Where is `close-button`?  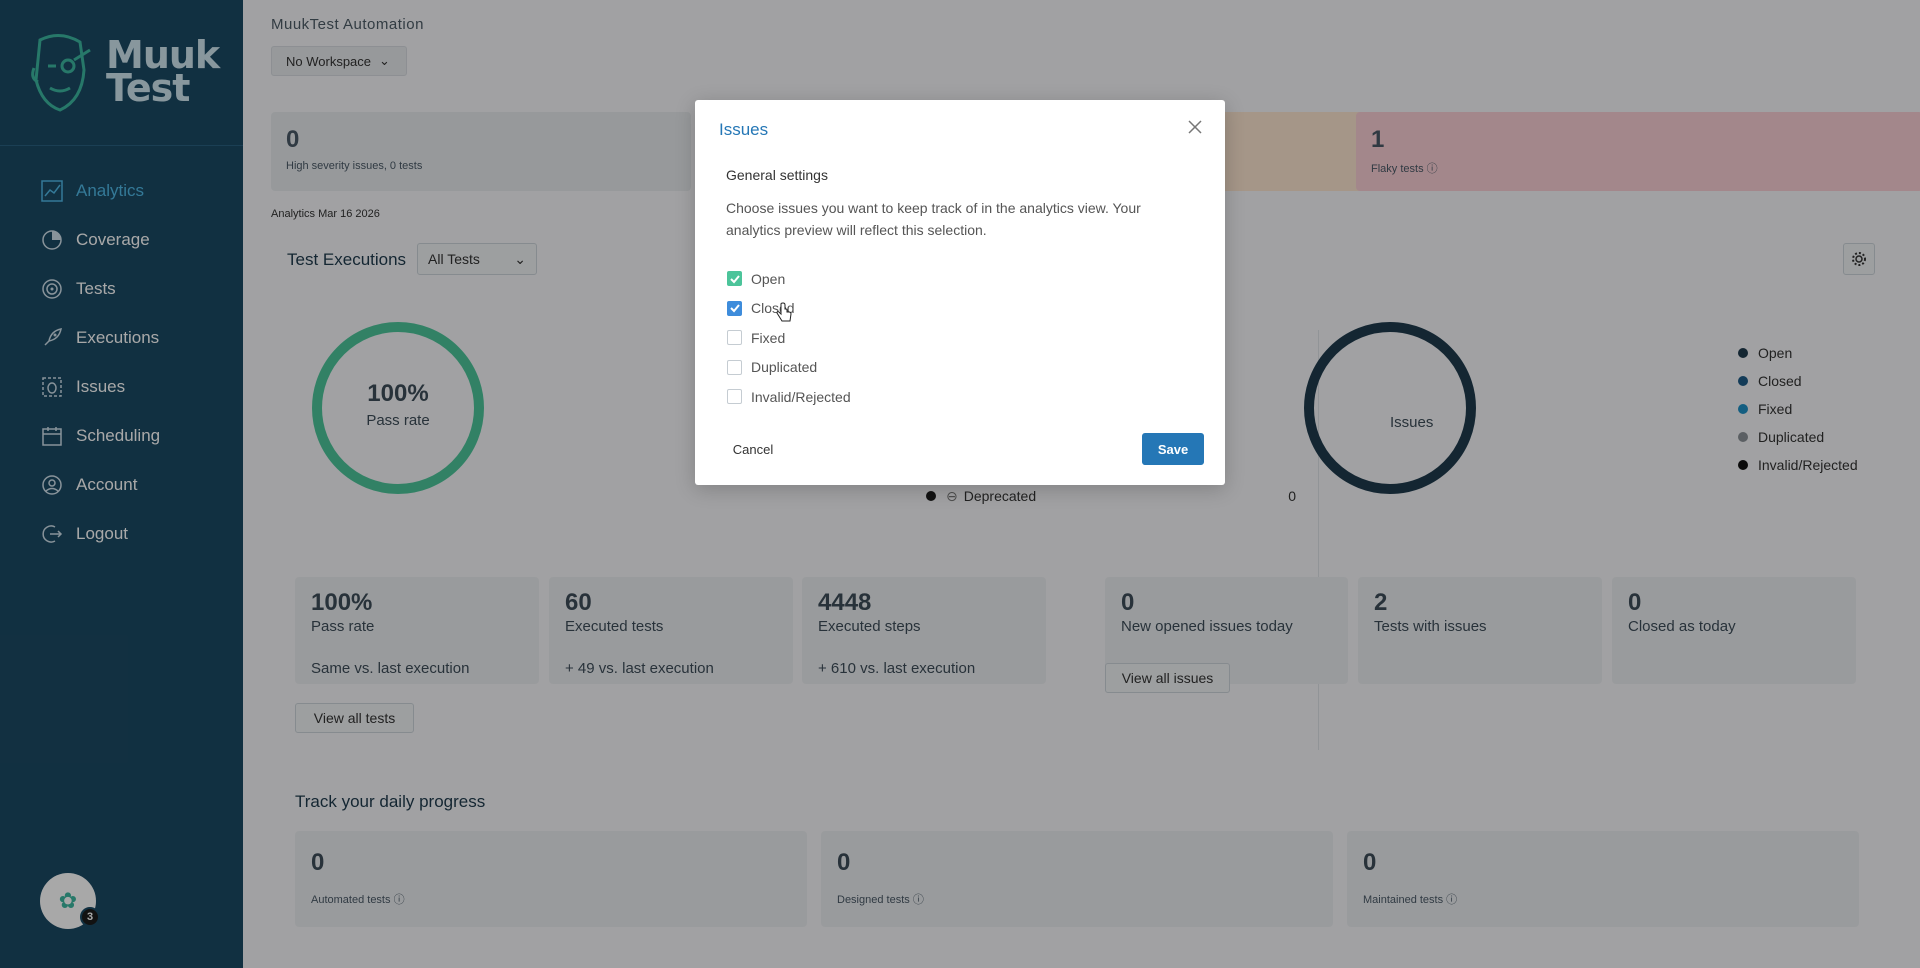
close-button is located at coordinates (1195, 127).